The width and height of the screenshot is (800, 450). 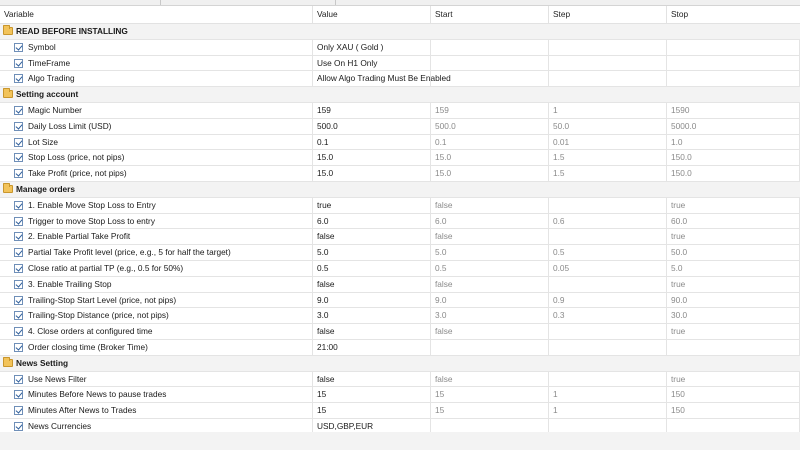 I want to click on group-row: Manage orders, so click(x=400, y=189).